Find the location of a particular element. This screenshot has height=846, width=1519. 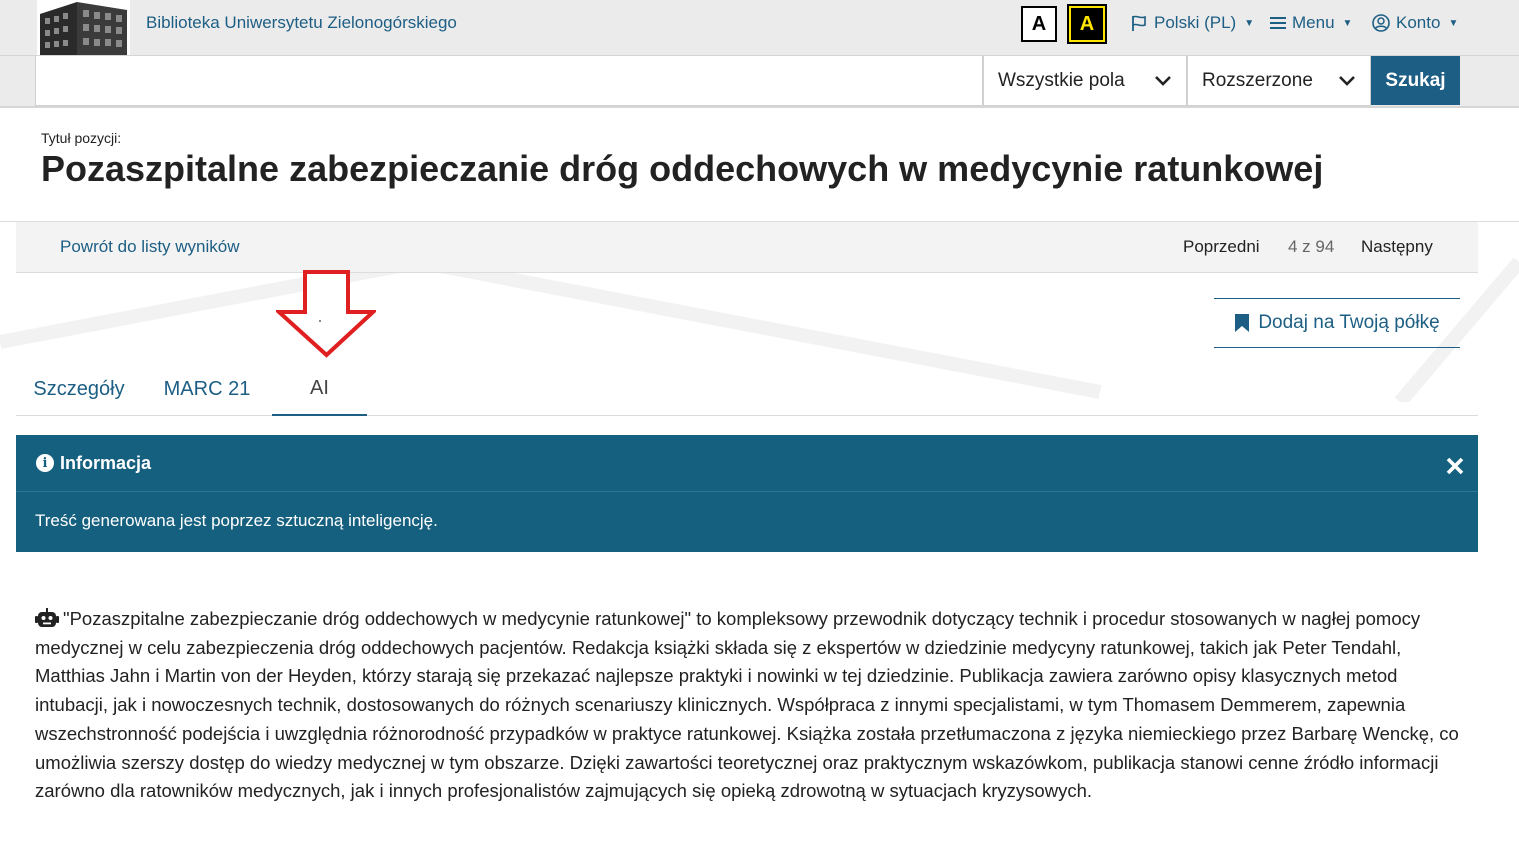

language-dropdown: Polski (PL) ▼ is located at coordinates (1192, 23).